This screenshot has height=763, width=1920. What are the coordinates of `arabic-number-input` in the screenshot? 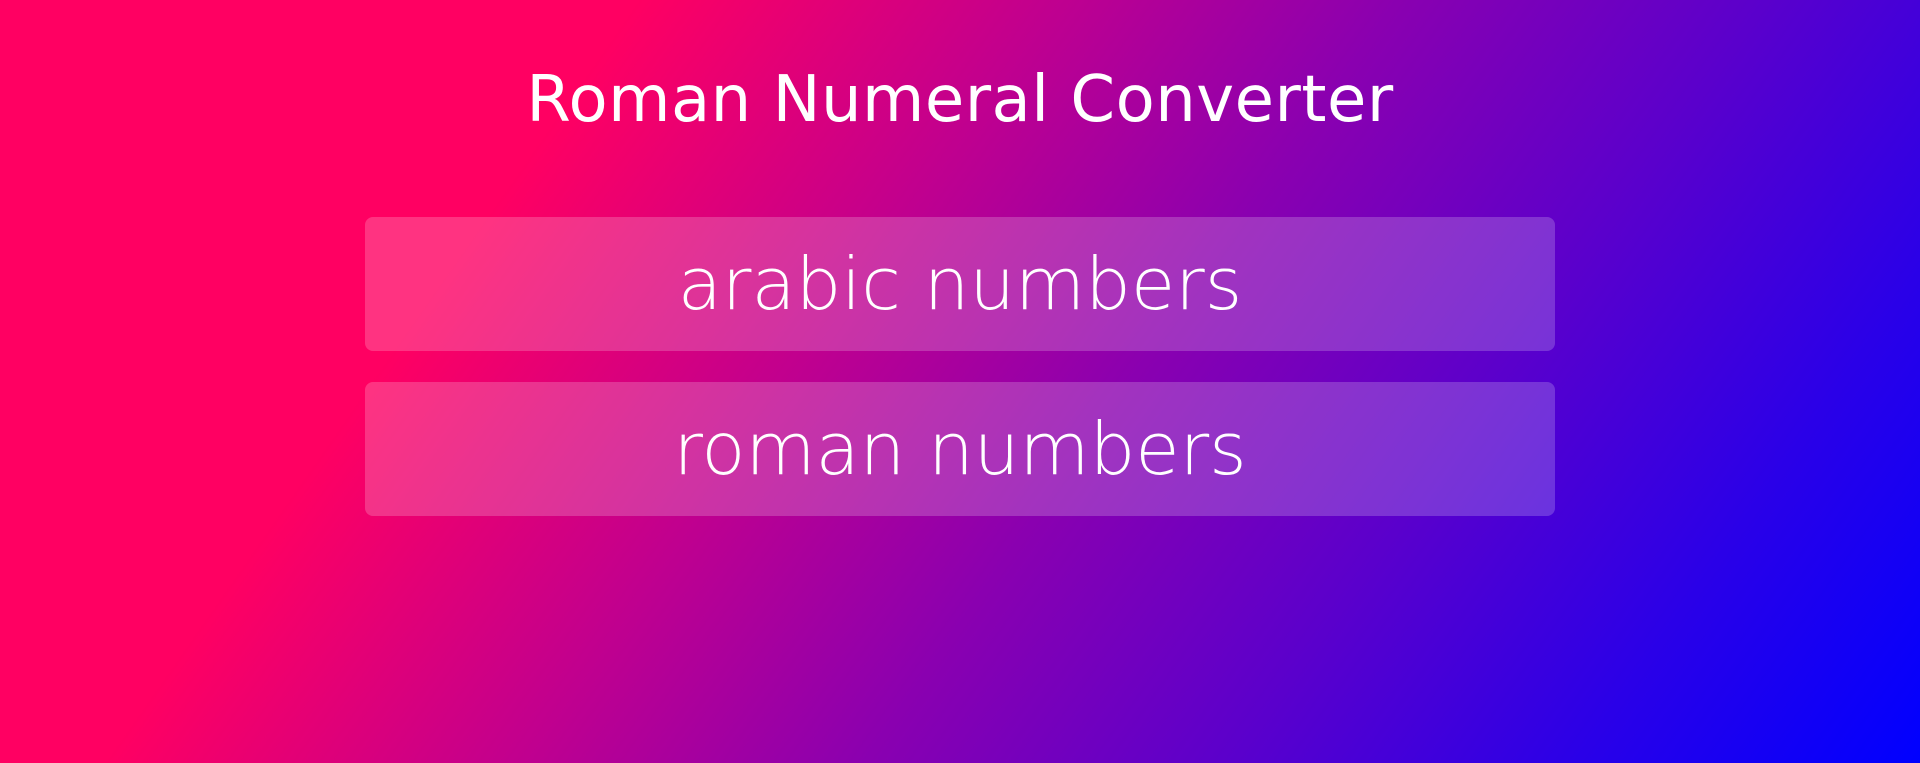 It's located at (960, 284).